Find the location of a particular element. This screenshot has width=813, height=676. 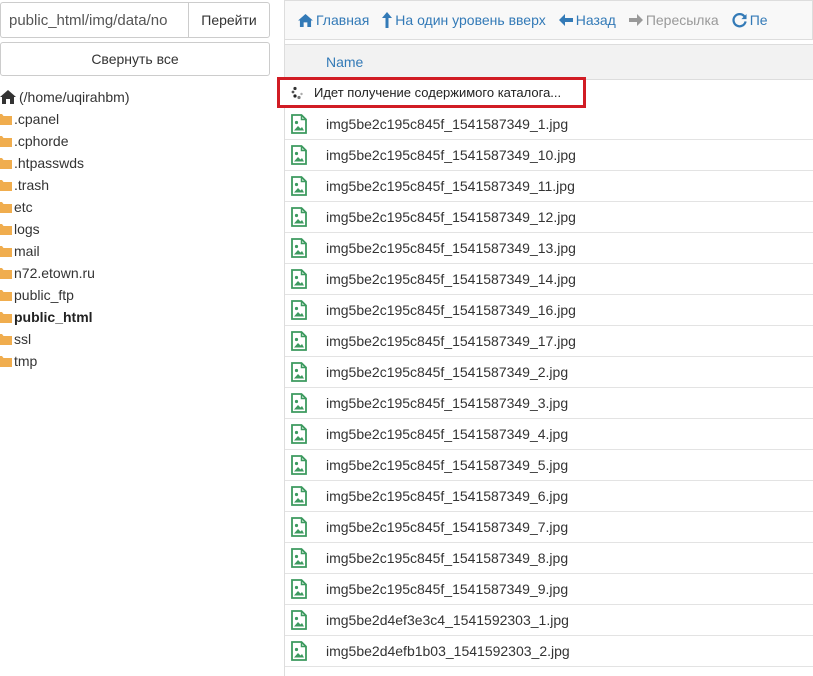

table-header: Name is located at coordinates (549, 62).